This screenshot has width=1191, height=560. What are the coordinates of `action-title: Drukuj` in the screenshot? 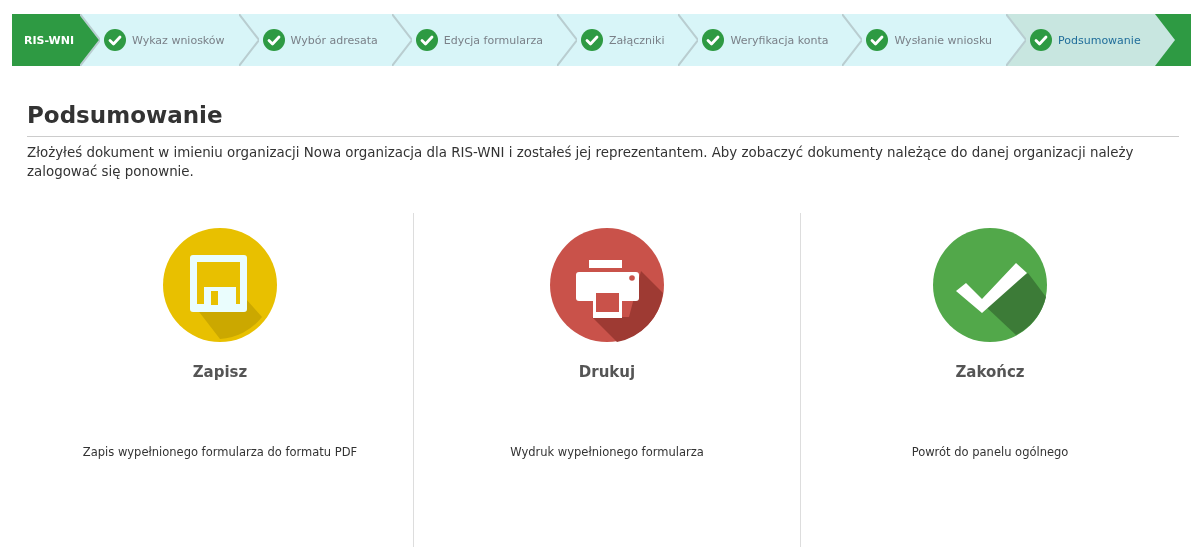 It's located at (607, 372).